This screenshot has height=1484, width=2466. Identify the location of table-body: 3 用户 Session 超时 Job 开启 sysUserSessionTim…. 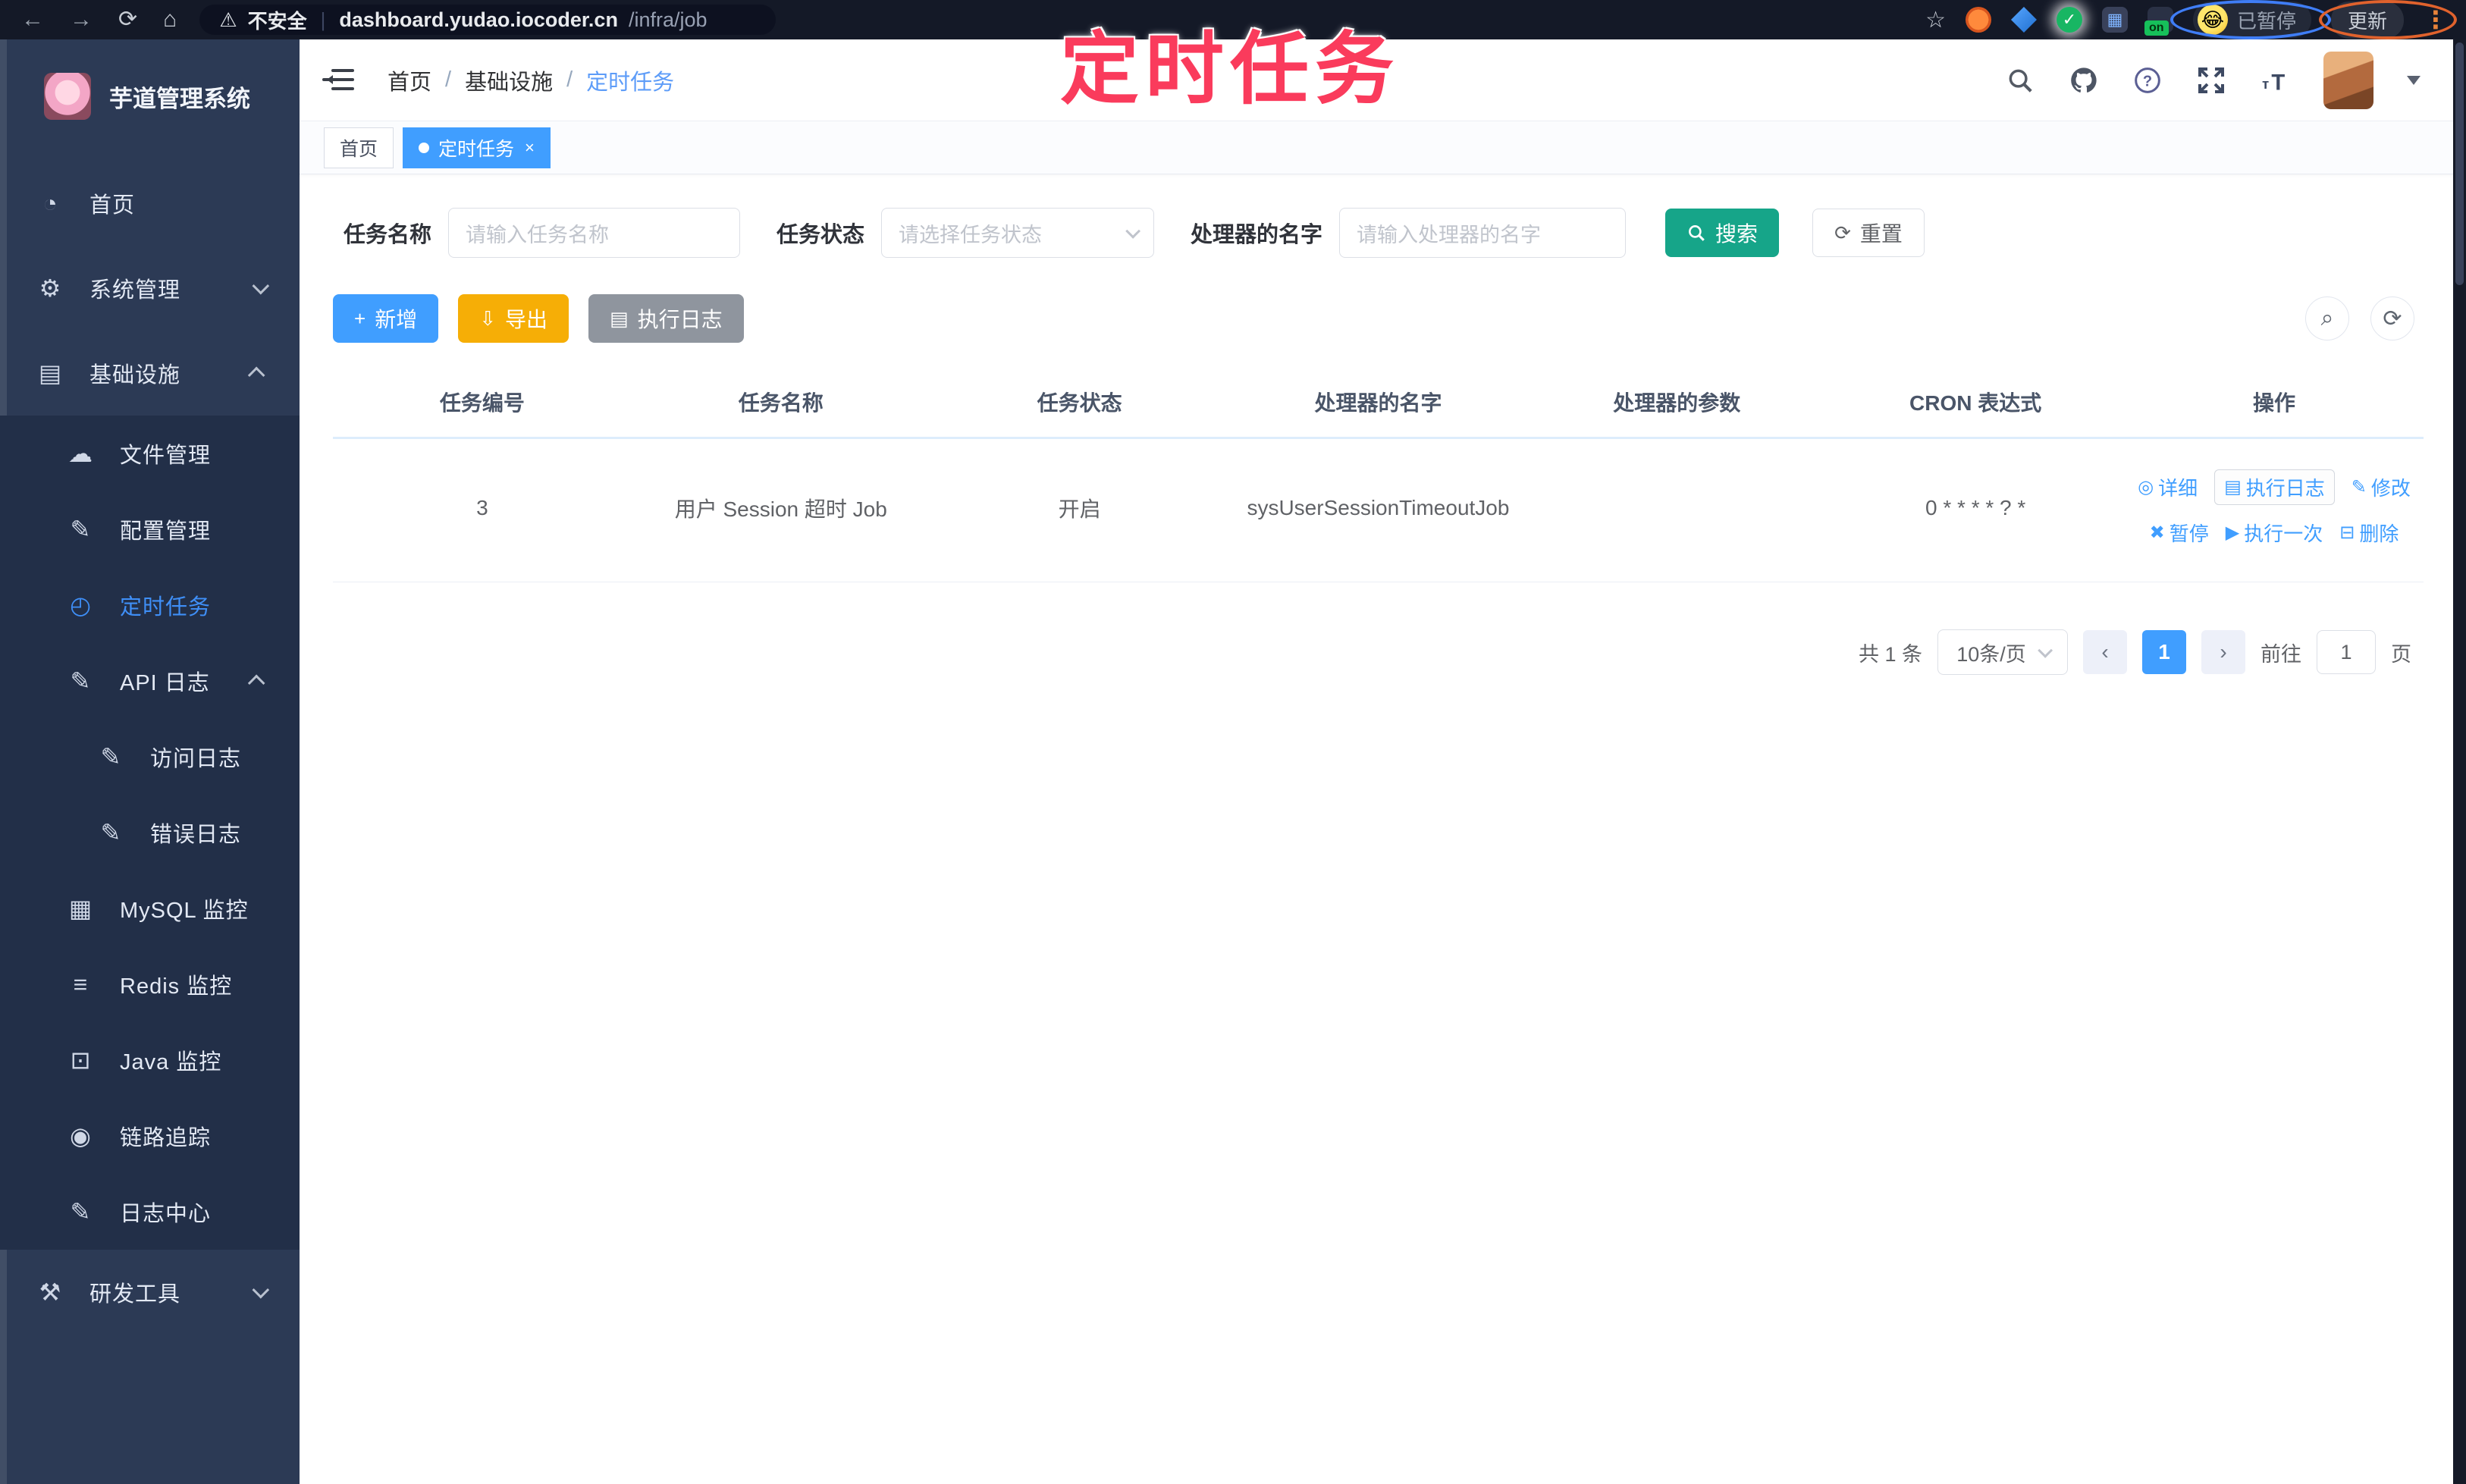
(1378, 510).